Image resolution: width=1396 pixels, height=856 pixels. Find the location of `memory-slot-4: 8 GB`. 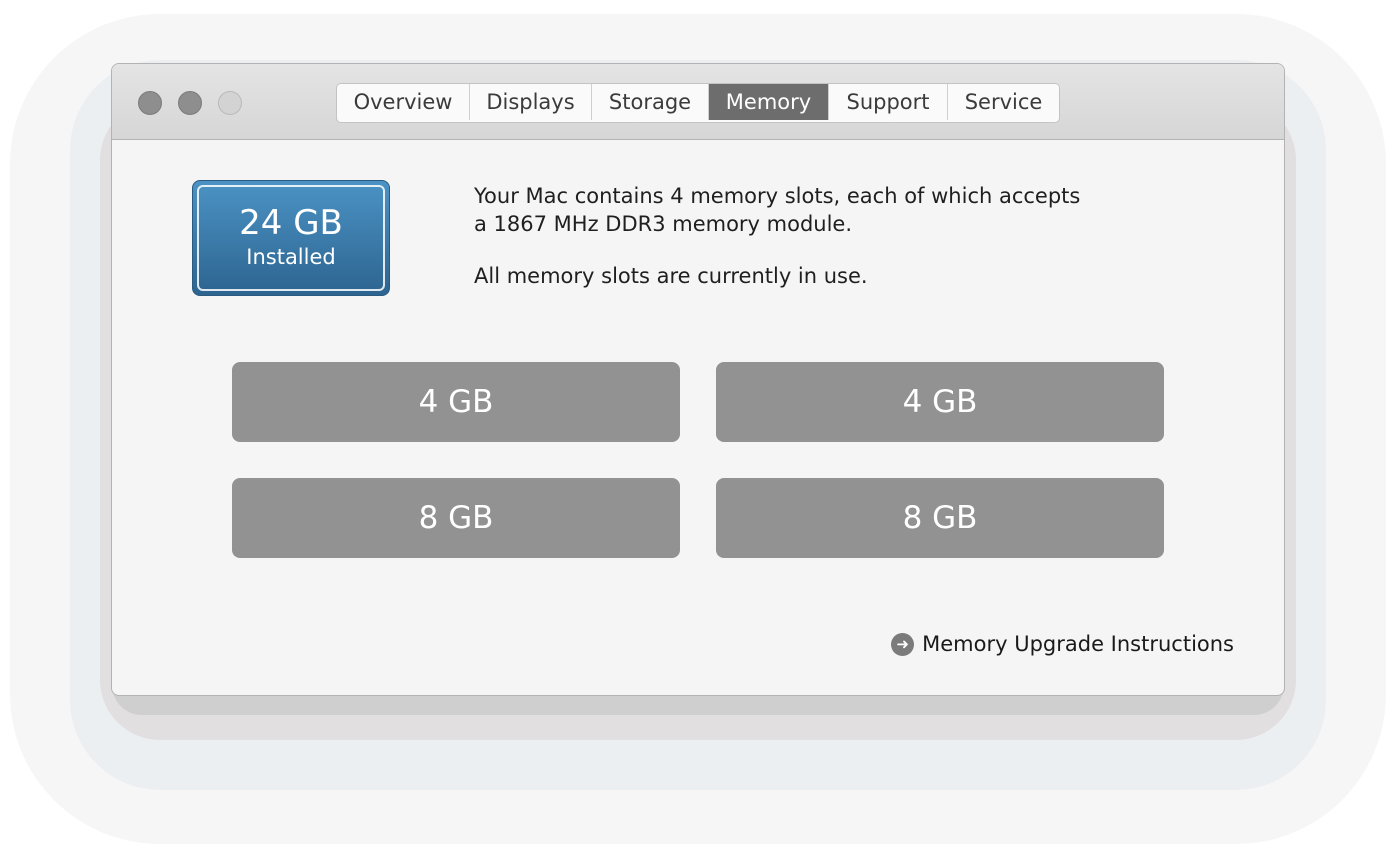

memory-slot-4: 8 GB is located at coordinates (940, 518).